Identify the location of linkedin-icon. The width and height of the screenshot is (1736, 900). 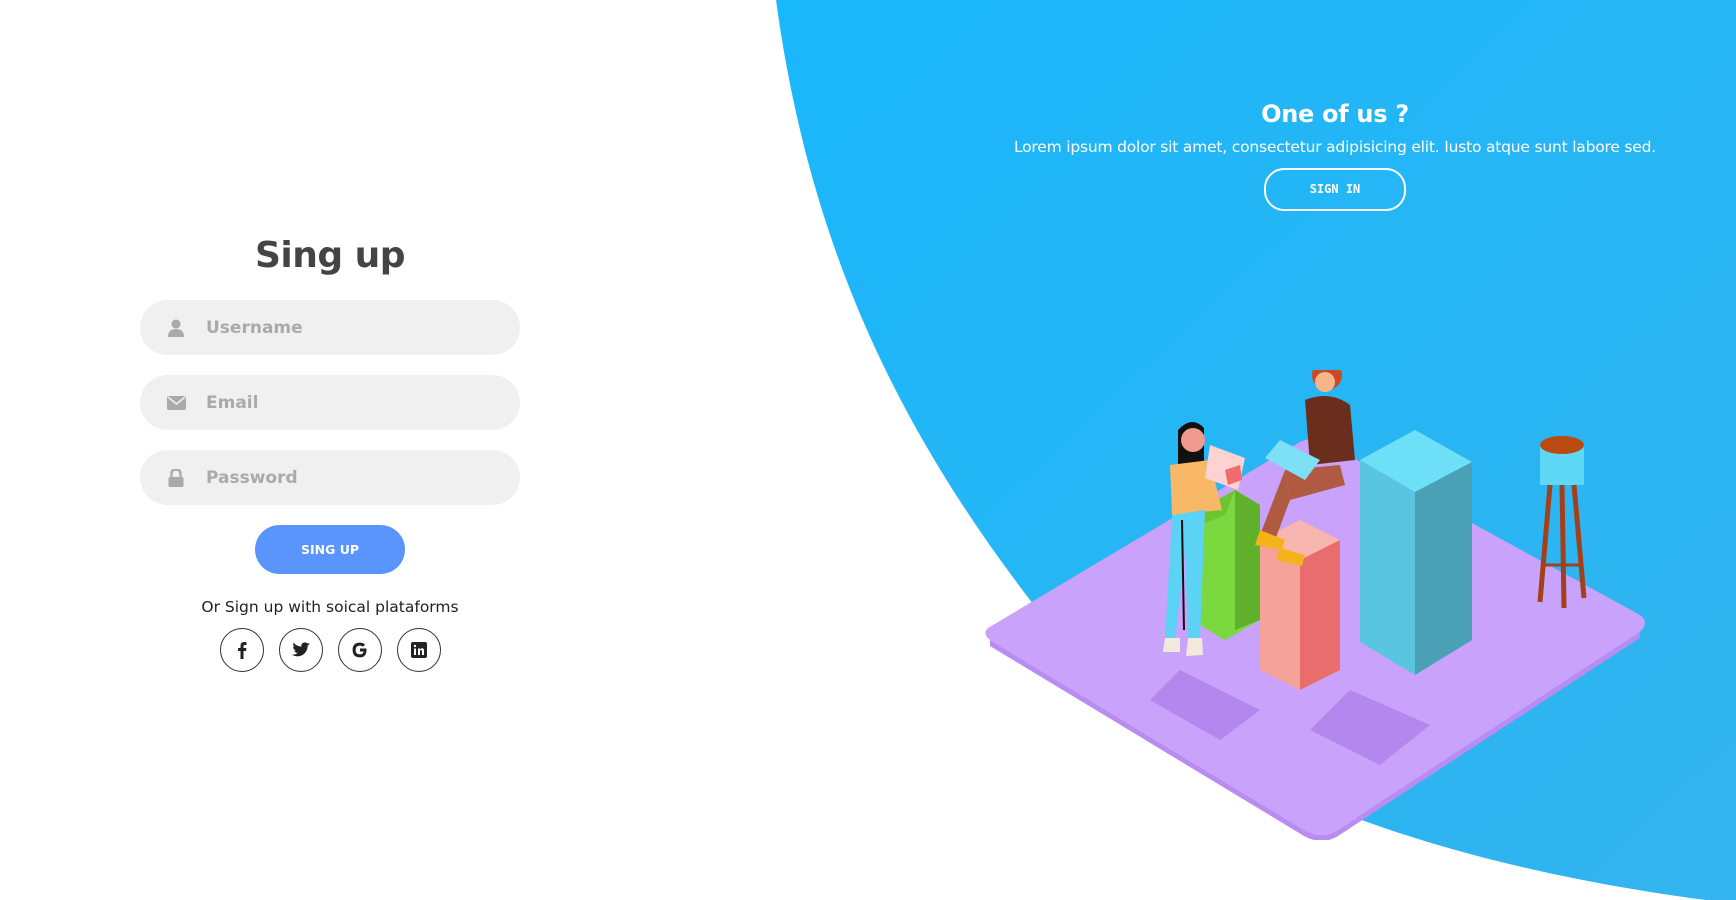
(418, 650).